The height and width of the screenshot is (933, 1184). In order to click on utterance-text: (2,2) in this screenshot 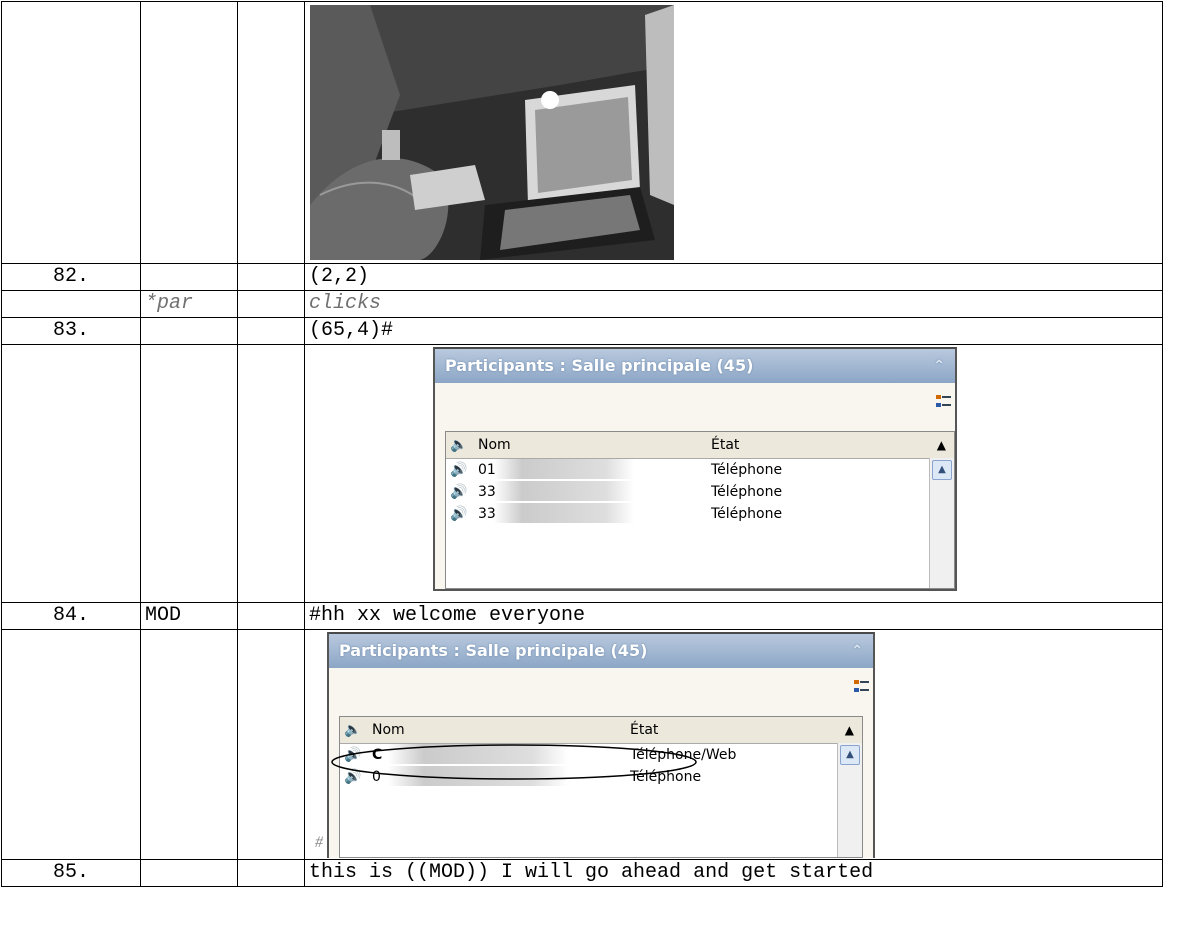, I will do `click(733, 277)`.